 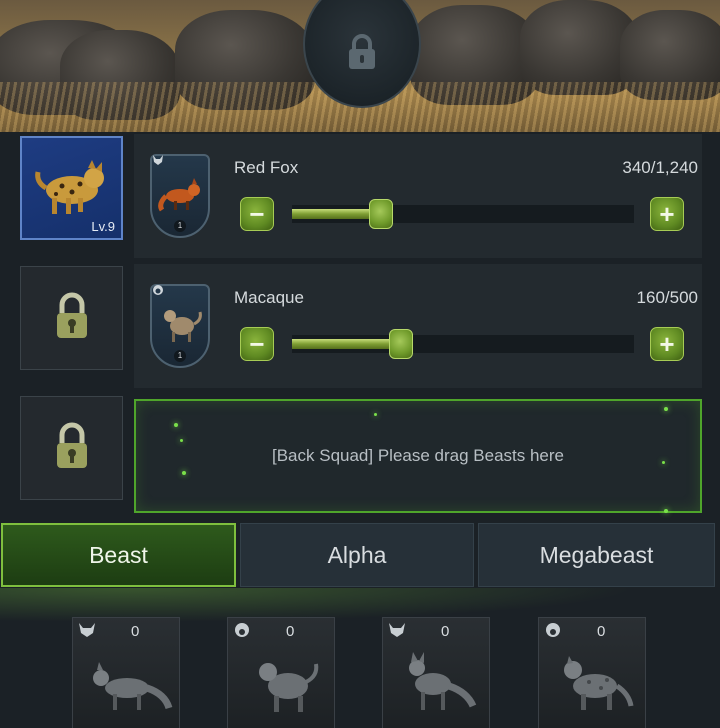 I want to click on tab-megabeast: Megabeast, so click(x=596, y=555).